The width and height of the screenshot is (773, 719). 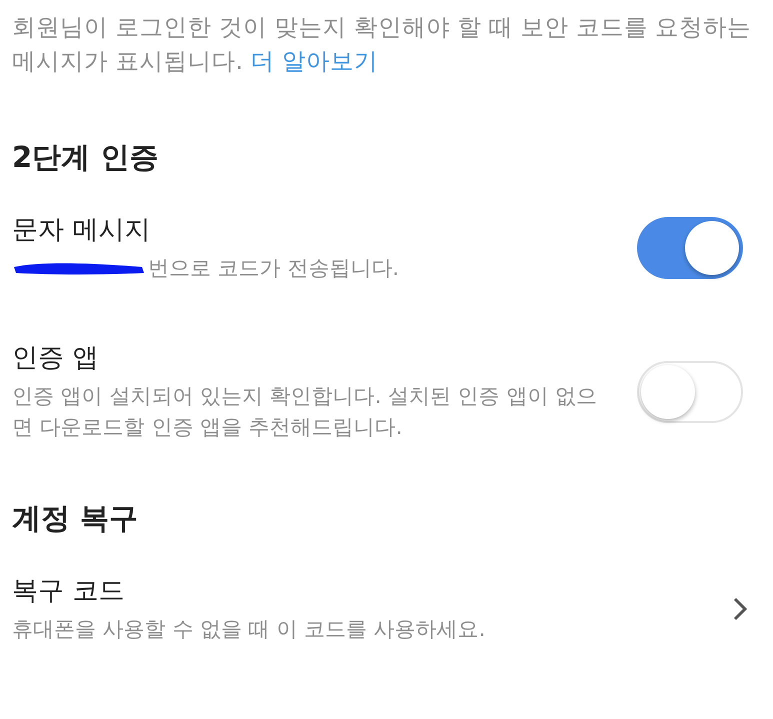 What do you see at coordinates (740, 609) in the screenshot?
I see `chevron-right-icon` at bounding box center [740, 609].